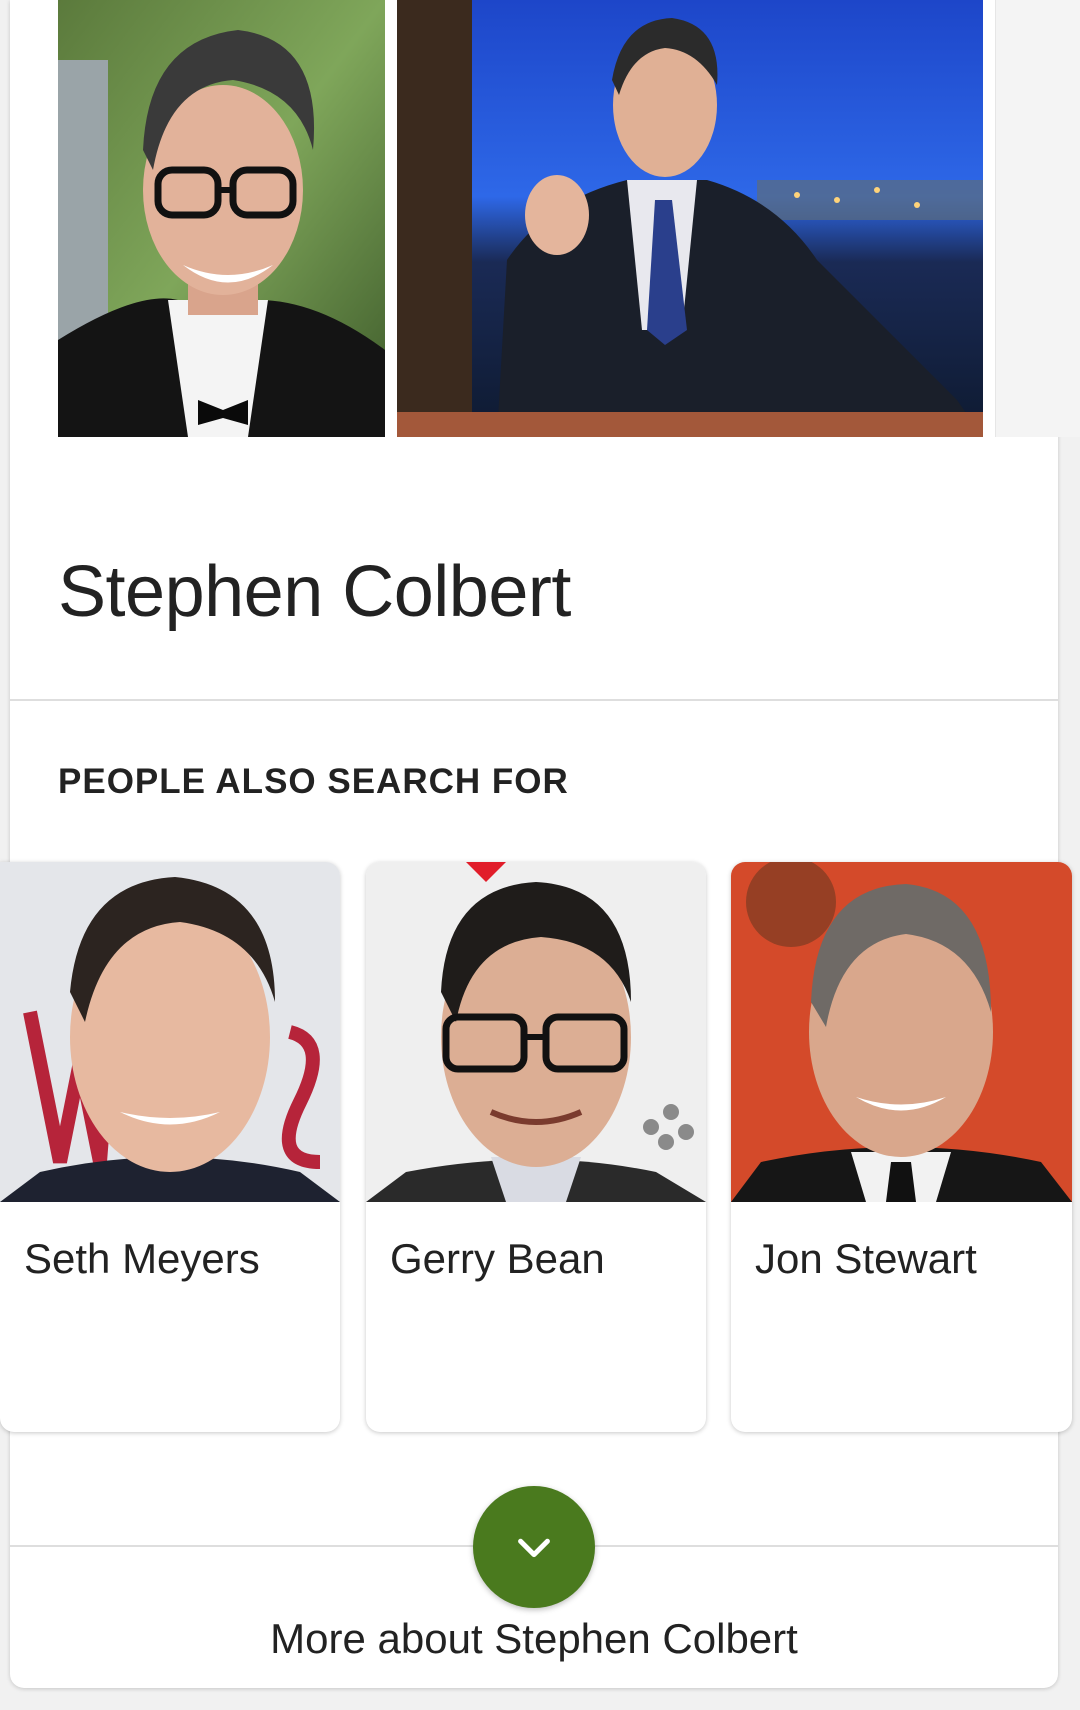 The image size is (1080, 1710). What do you see at coordinates (1037, 218) in the screenshot?
I see `entity-photo-partial` at bounding box center [1037, 218].